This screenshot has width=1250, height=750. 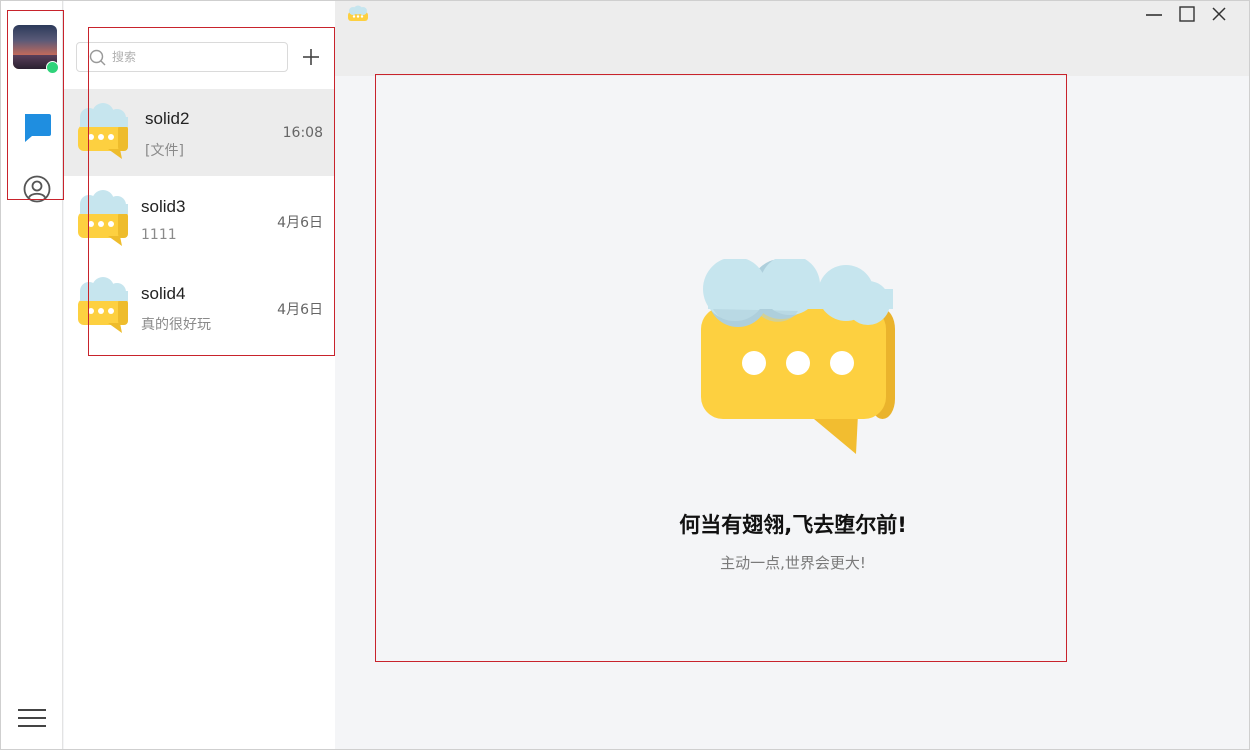 I want to click on minimize-button, so click(x=1154, y=14).